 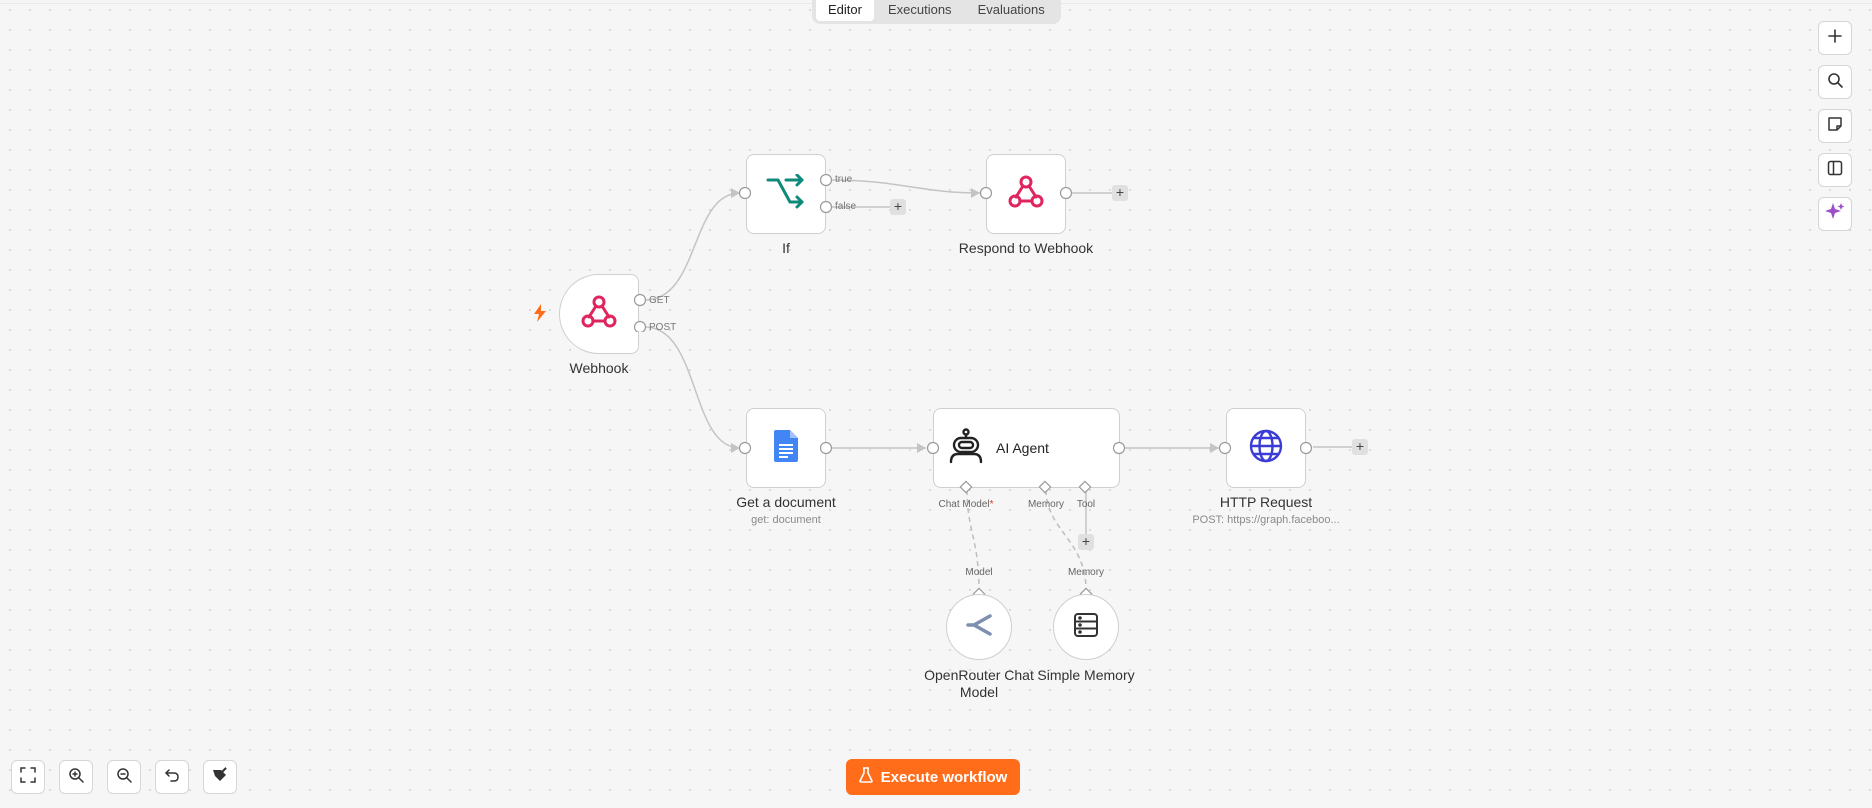 What do you see at coordinates (1027, 488) in the screenshot?
I see `ai-agent-sub-handles` at bounding box center [1027, 488].